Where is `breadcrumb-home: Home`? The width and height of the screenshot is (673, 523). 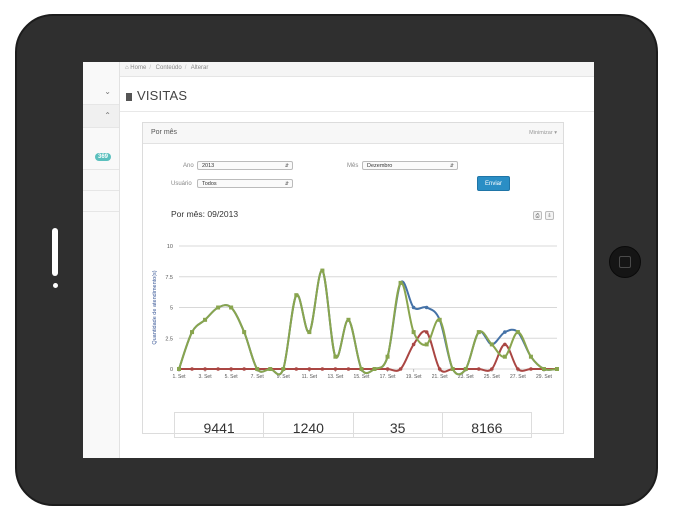
breadcrumb-home: Home is located at coordinates (138, 68).